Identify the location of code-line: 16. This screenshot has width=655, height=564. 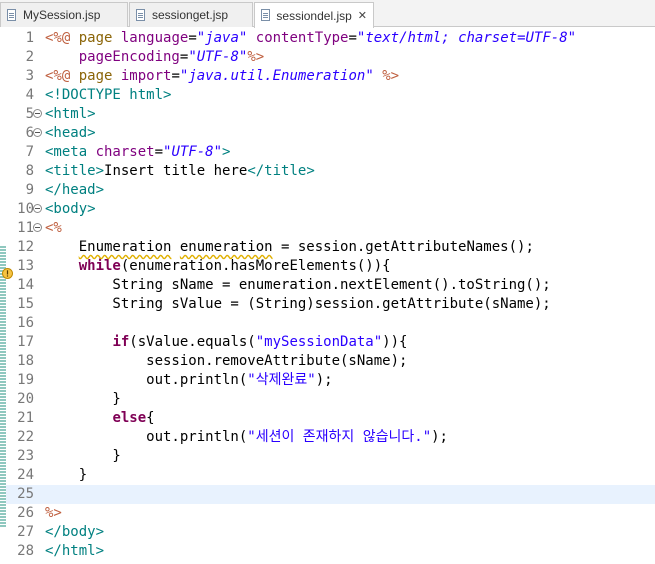
(327, 323).